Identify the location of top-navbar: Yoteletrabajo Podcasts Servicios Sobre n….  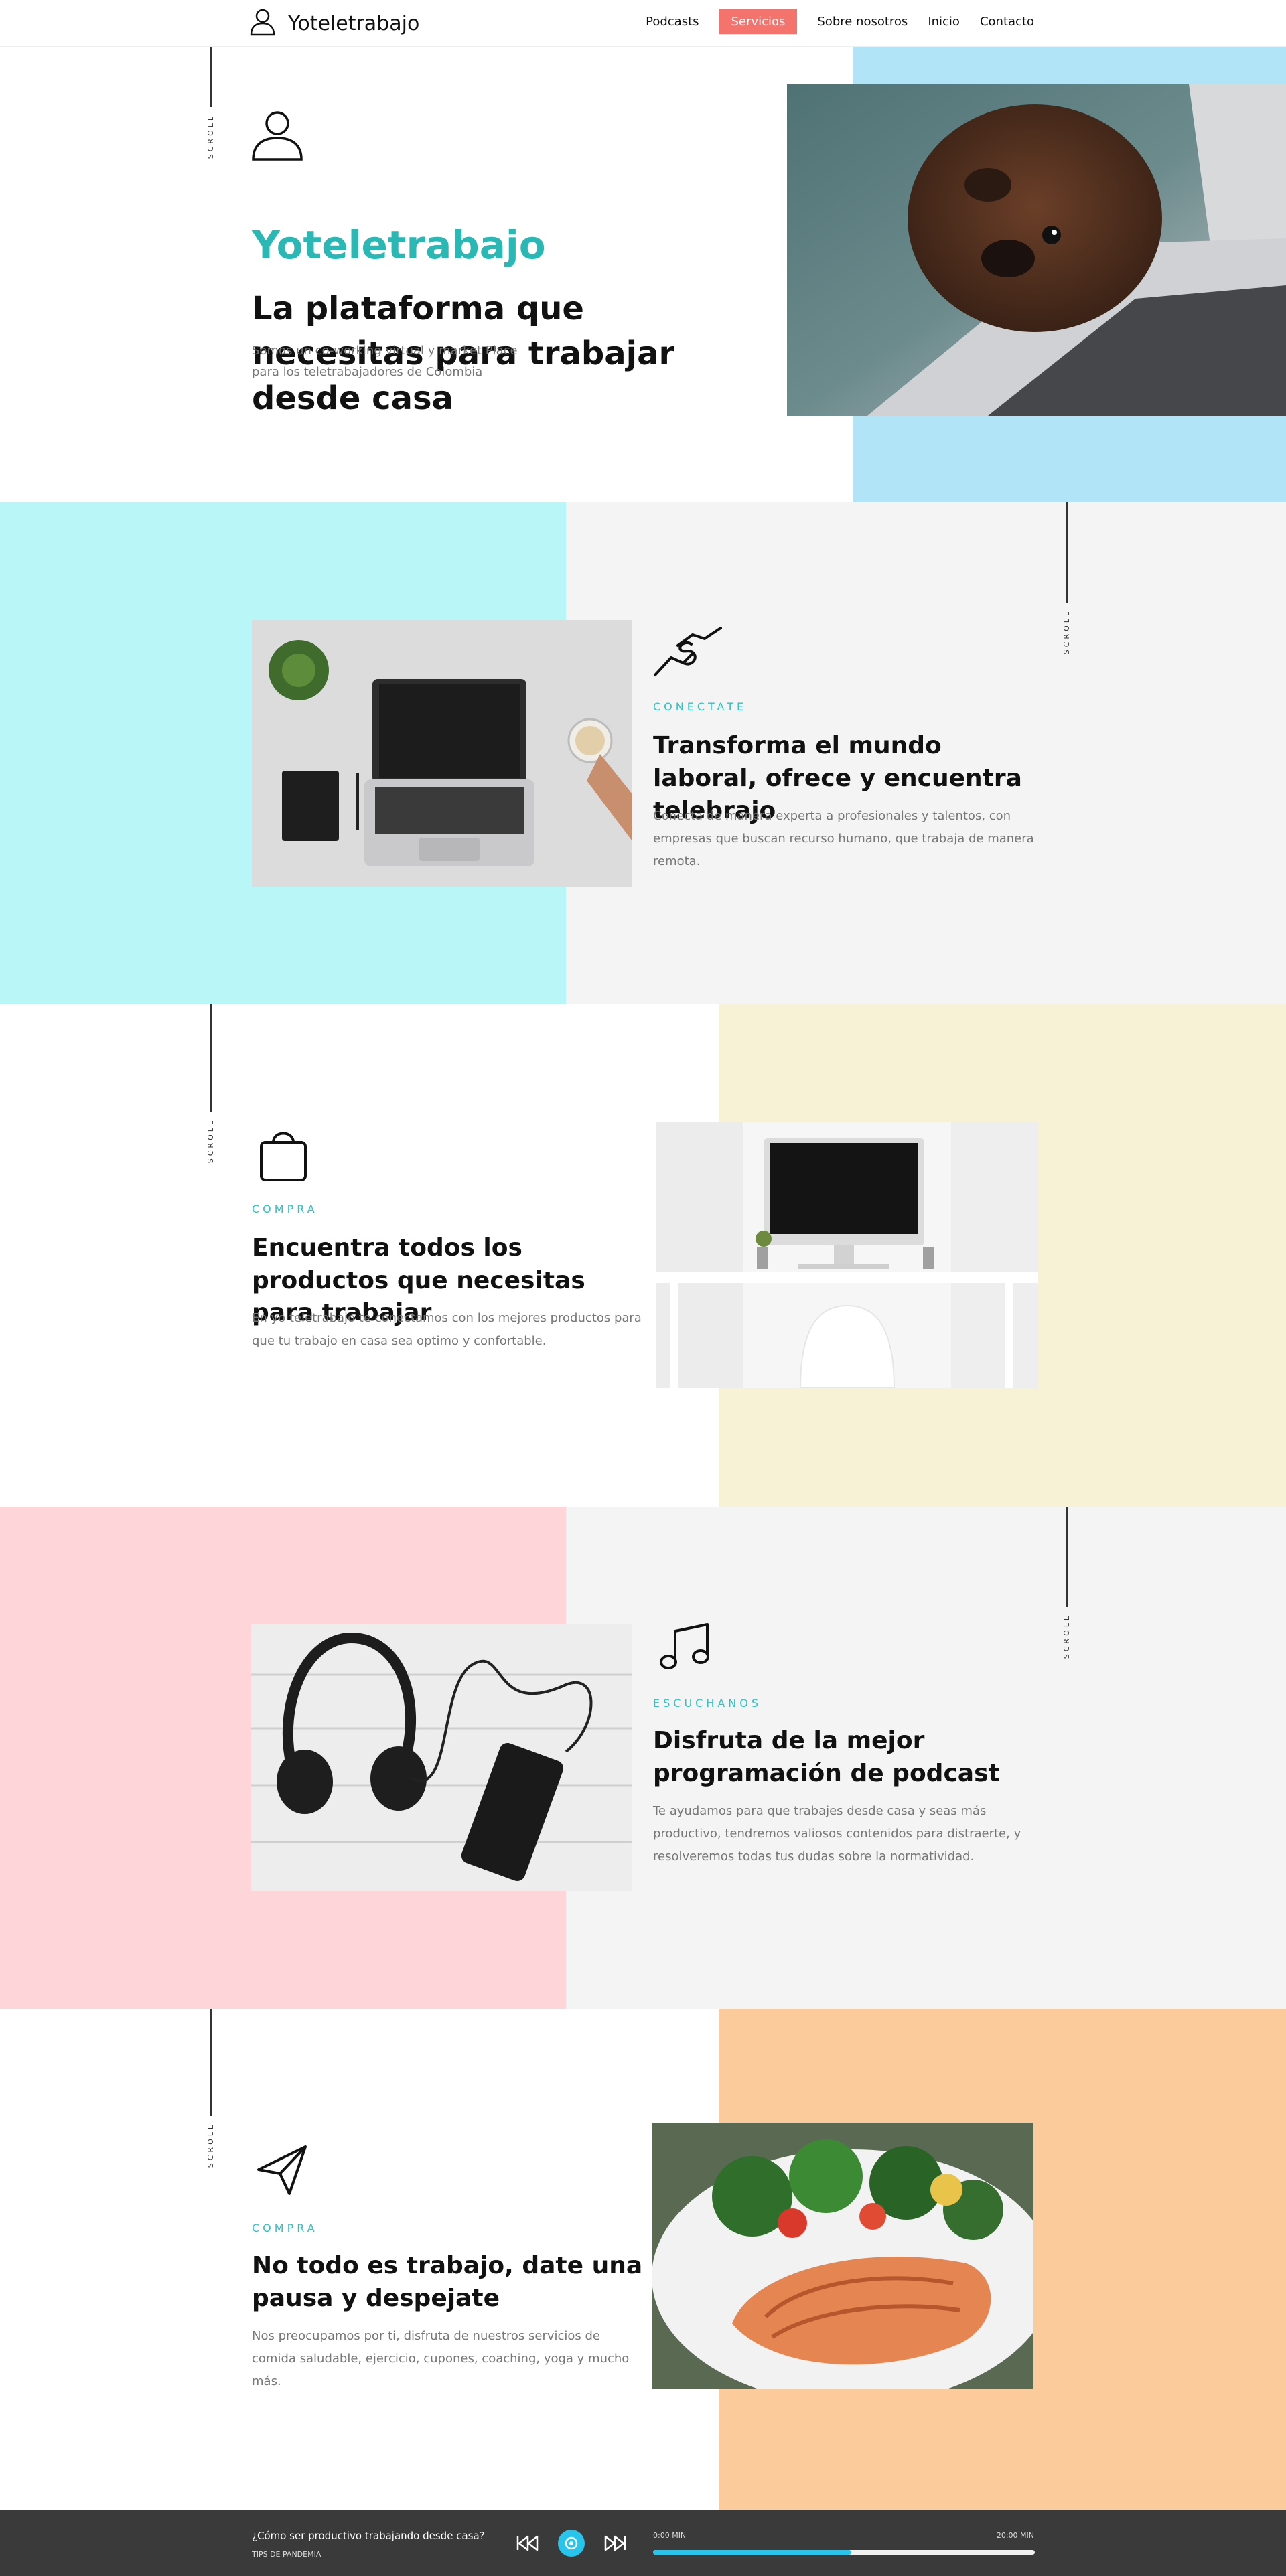
(643, 23).